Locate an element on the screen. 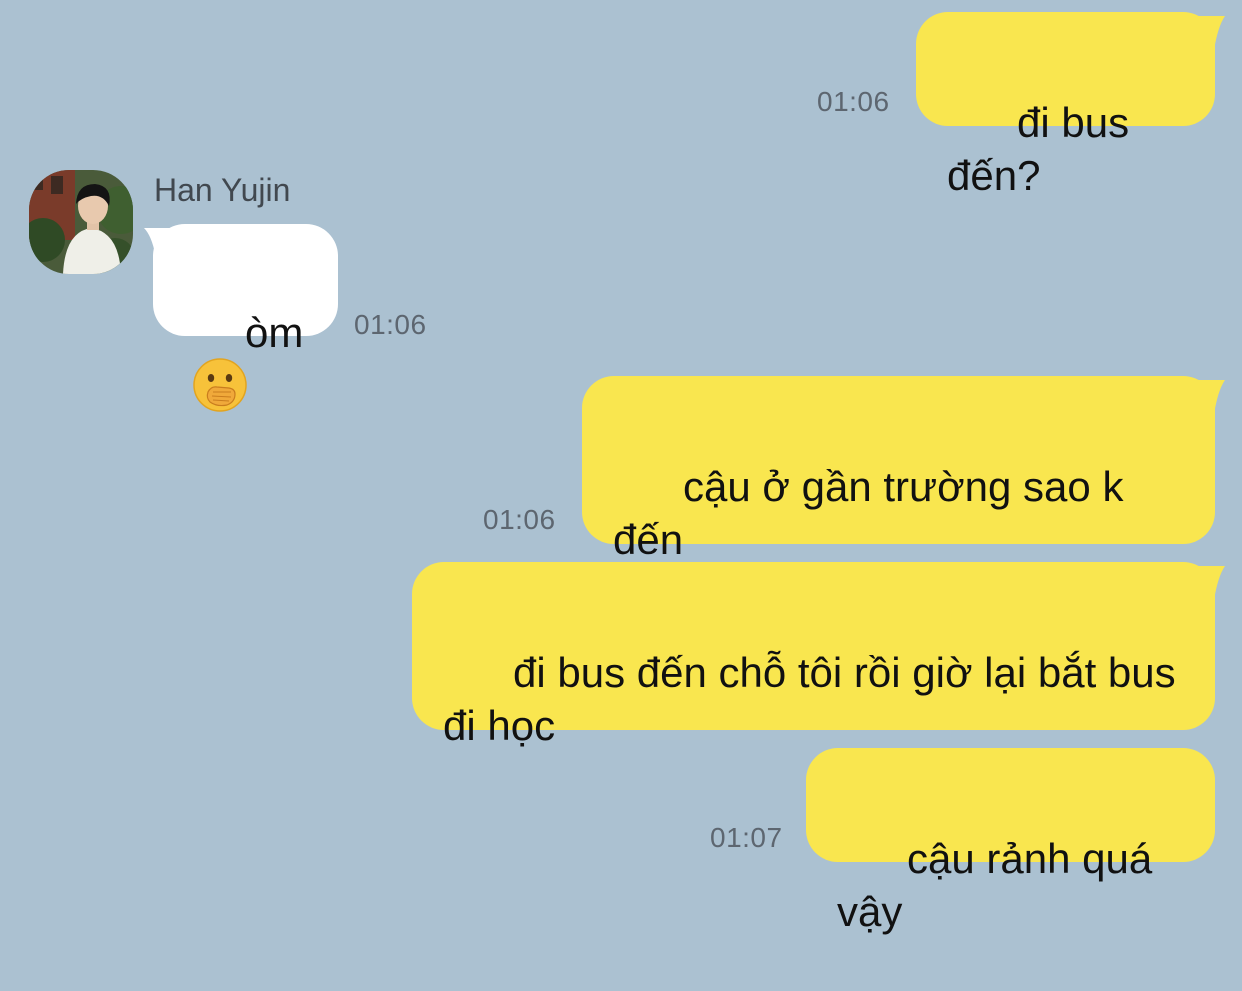  message-bubble: đi bus đến? is located at coordinates (1065, 105).